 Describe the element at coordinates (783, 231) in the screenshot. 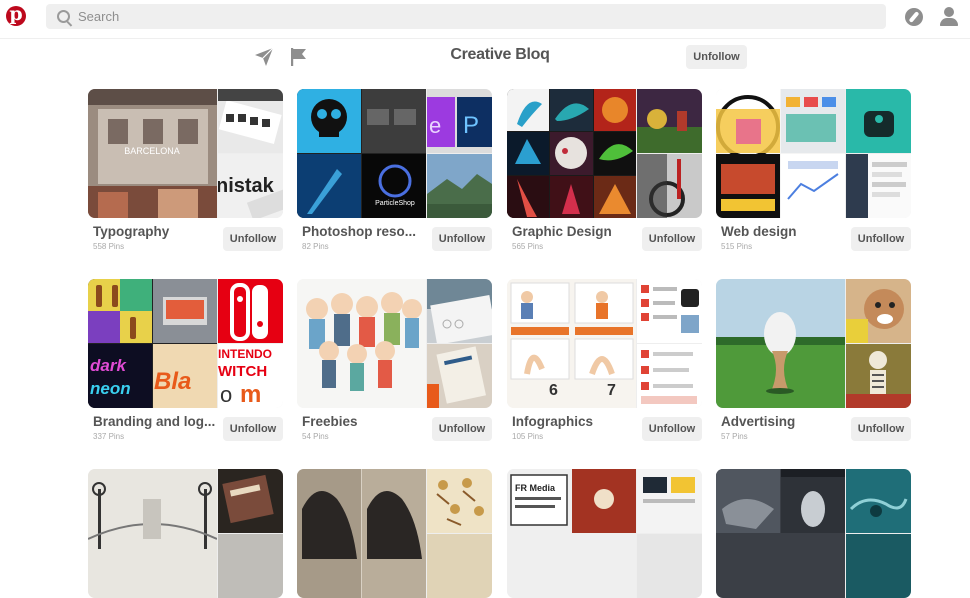

I see `board-title: Web design` at that location.